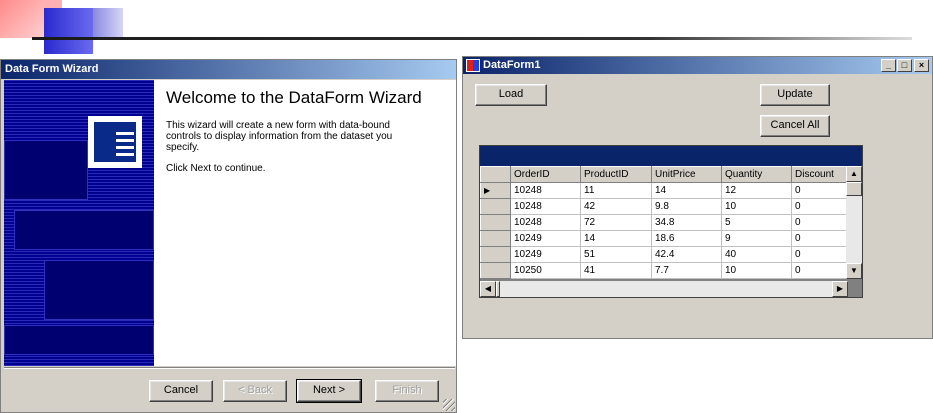  What do you see at coordinates (181, 391) in the screenshot?
I see `cancel-button: Cancel` at bounding box center [181, 391].